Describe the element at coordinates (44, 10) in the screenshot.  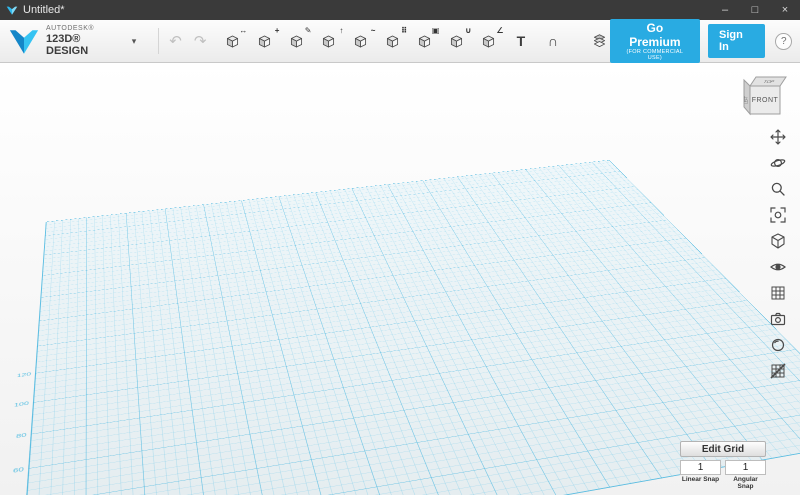
I see `window-title: Untitled*` at that location.